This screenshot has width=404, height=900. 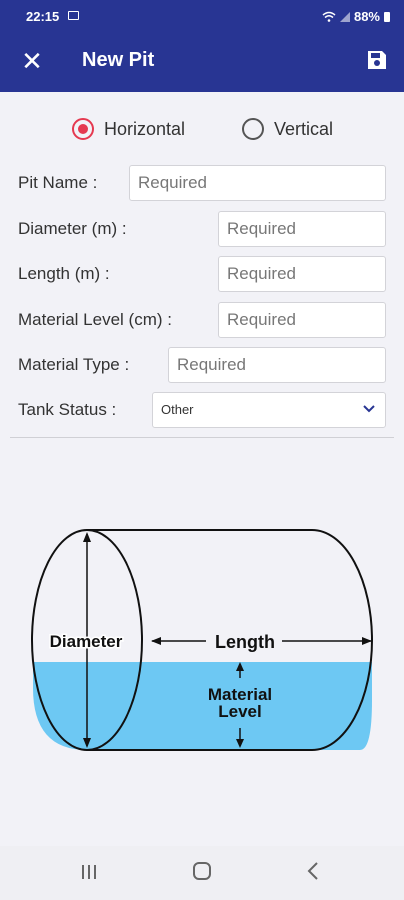 I want to click on diameter-label: Diameter (m) :, so click(x=72, y=228).